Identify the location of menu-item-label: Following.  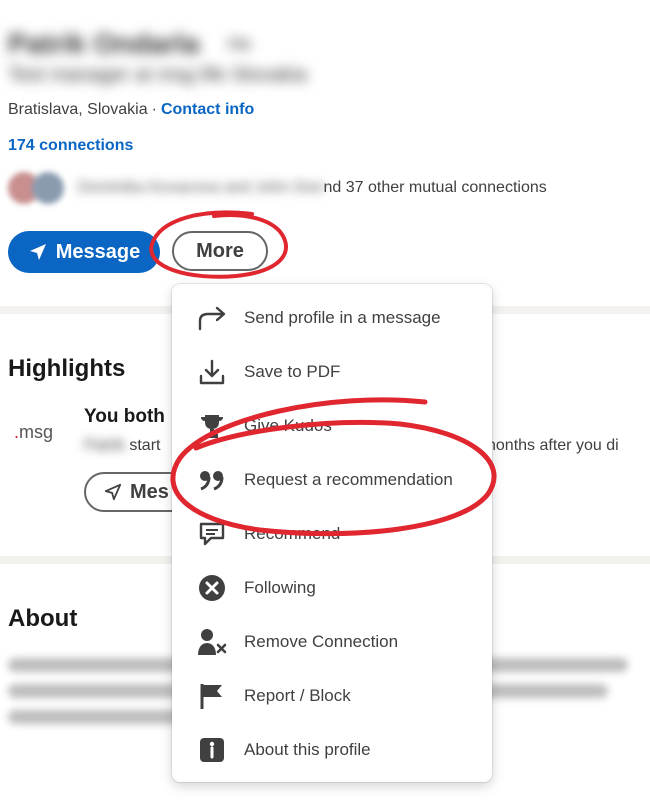
(280, 587).